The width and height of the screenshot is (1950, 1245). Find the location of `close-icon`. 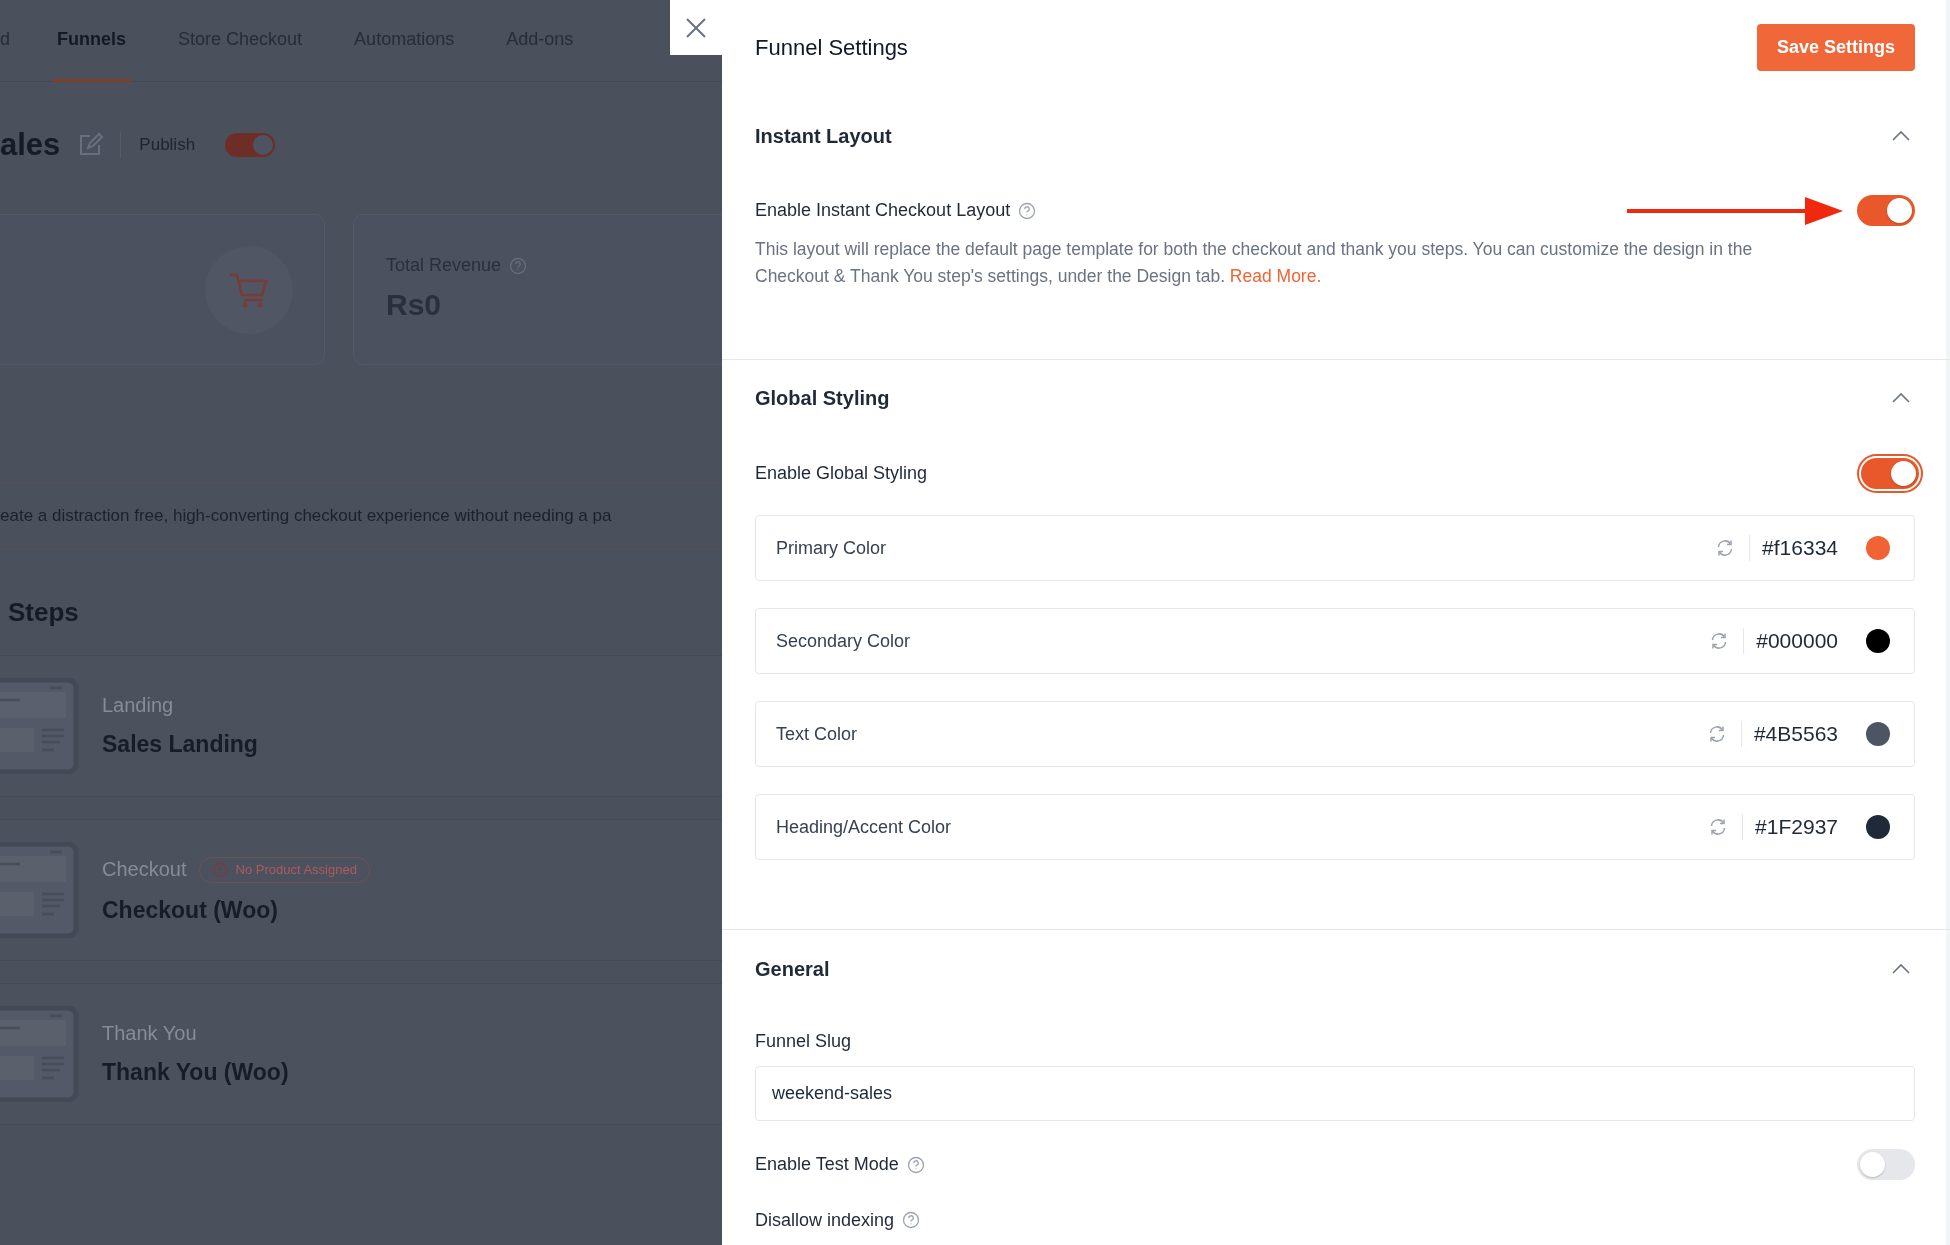

close-icon is located at coordinates (696, 27).